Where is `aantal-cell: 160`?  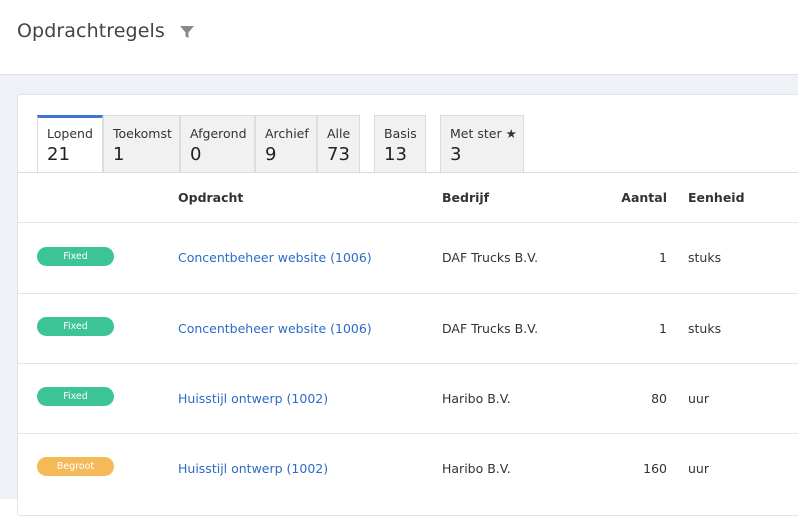
aantal-cell: 160 is located at coordinates (655, 468).